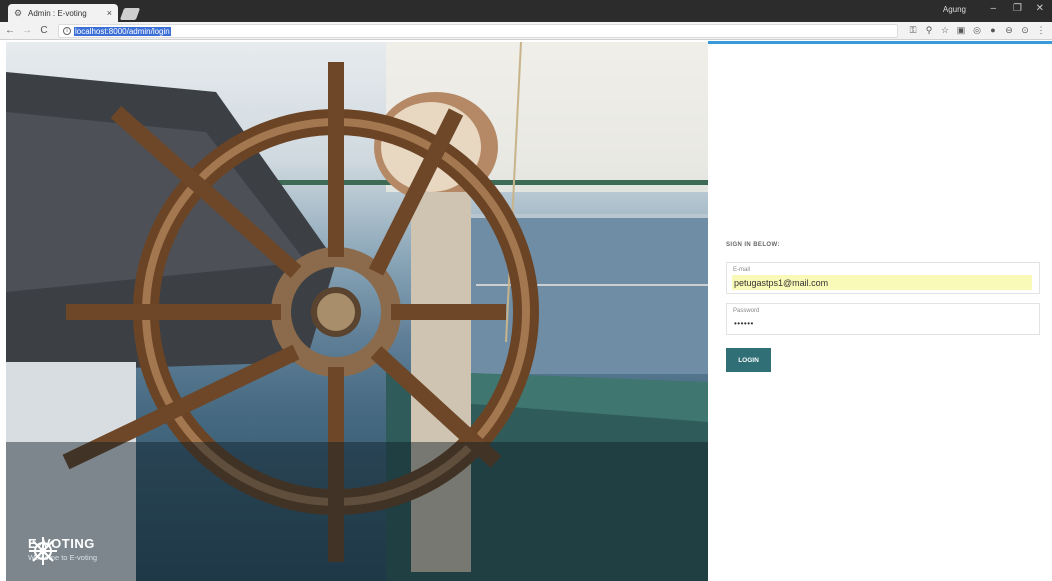 This screenshot has width=1052, height=581. Describe the element at coordinates (993, 30) in the screenshot. I see `extension-icon: ●` at that location.